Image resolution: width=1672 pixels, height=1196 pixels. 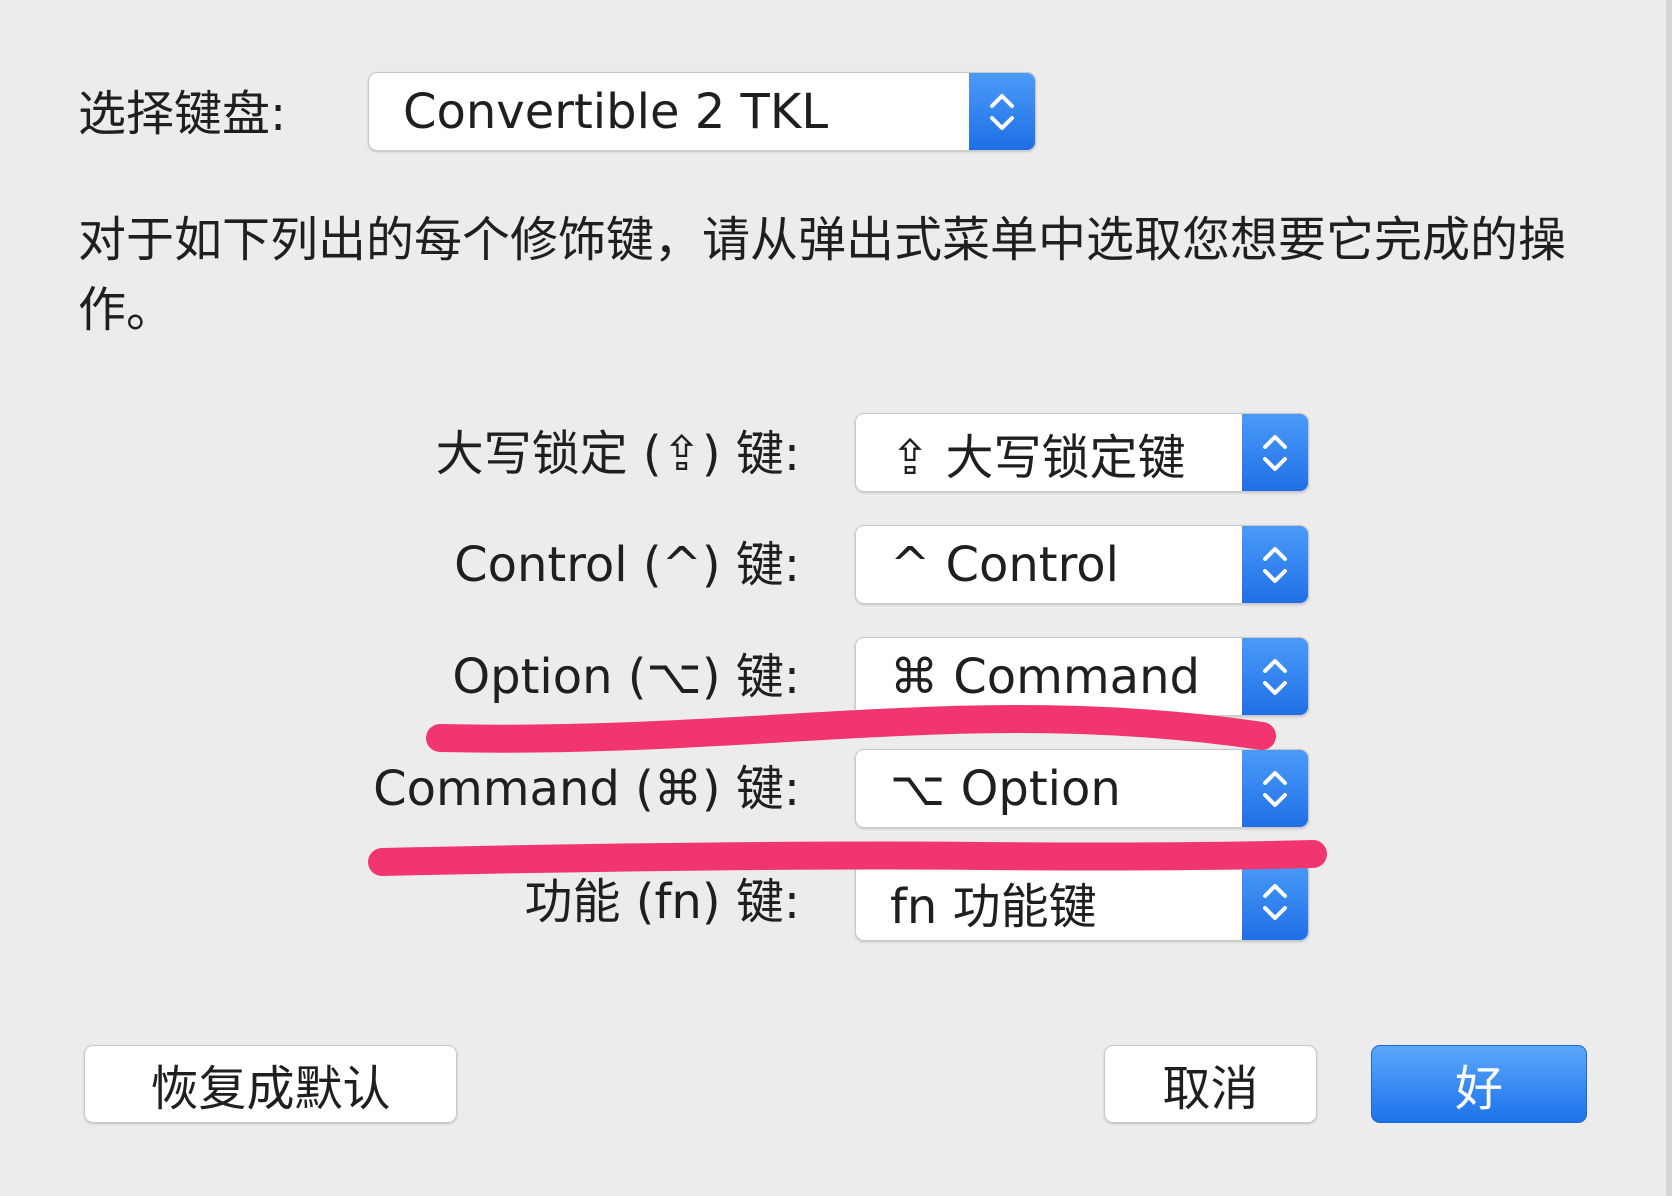 I want to click on fn-action-popup: fn 功能键, so click(x=1082, y=901).